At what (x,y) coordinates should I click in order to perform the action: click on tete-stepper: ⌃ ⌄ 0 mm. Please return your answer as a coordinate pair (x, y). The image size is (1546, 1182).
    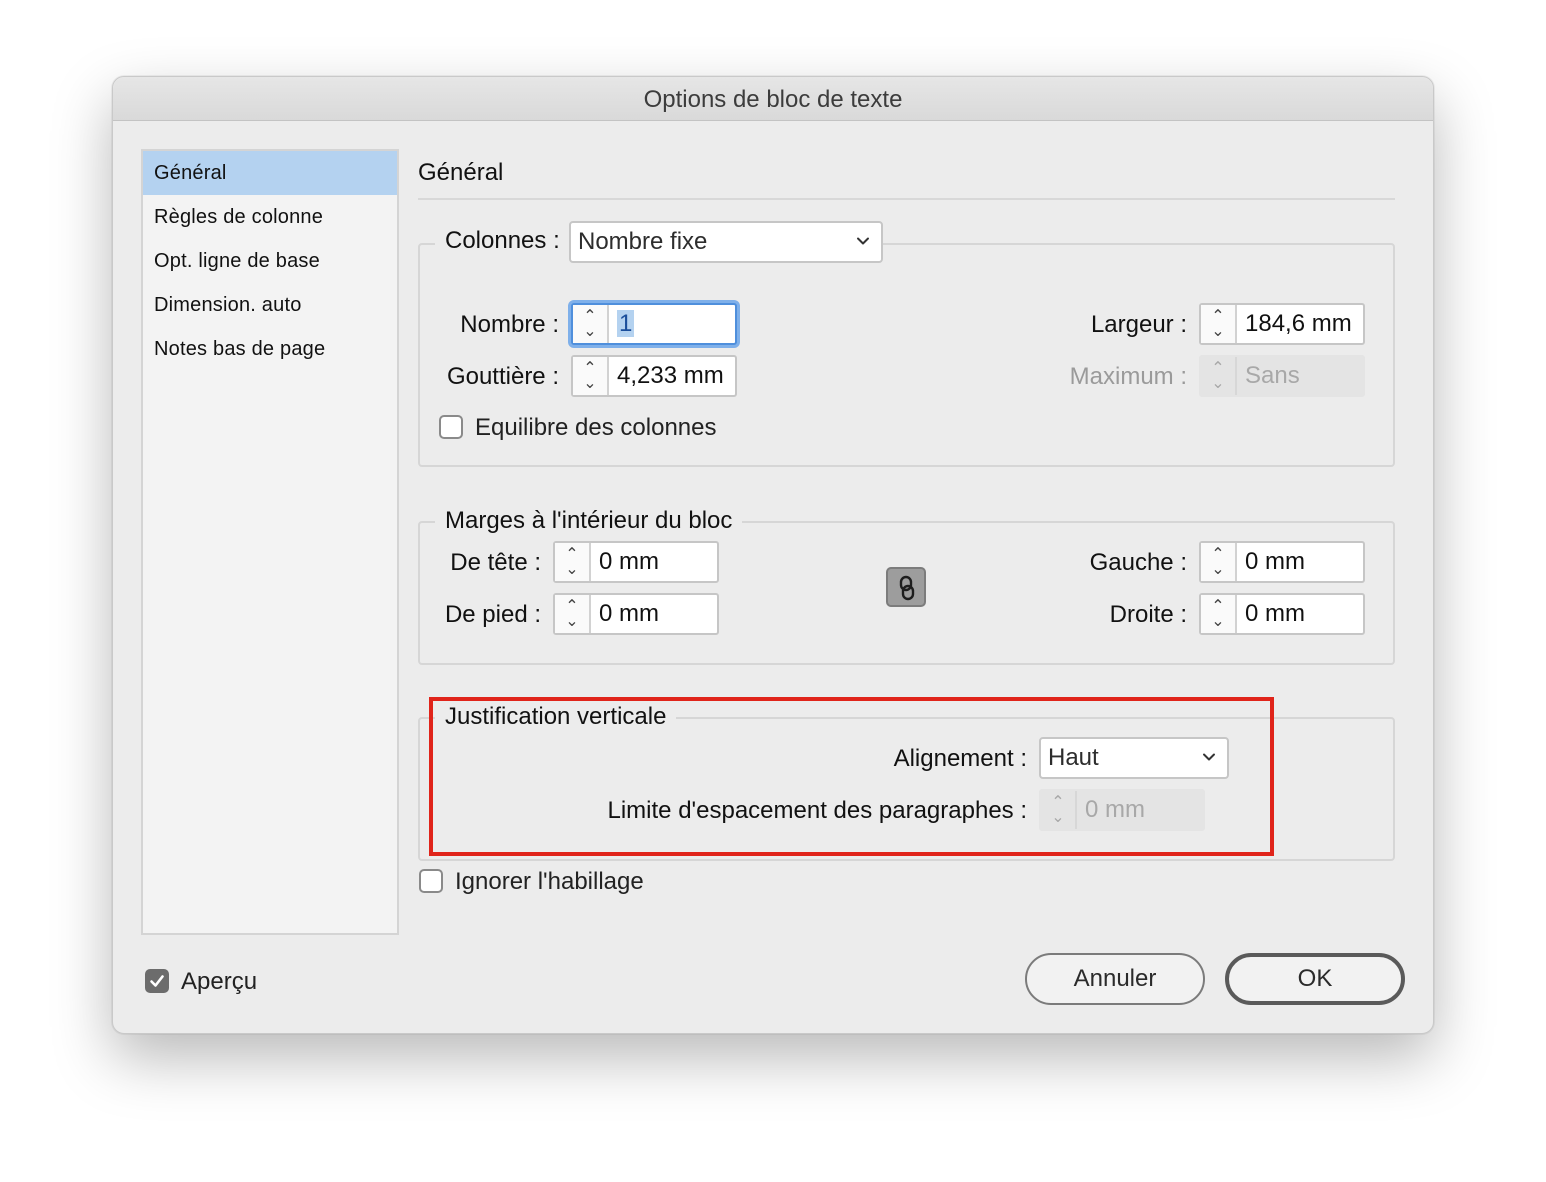
    Looking at the image, I should click on (636, 562).